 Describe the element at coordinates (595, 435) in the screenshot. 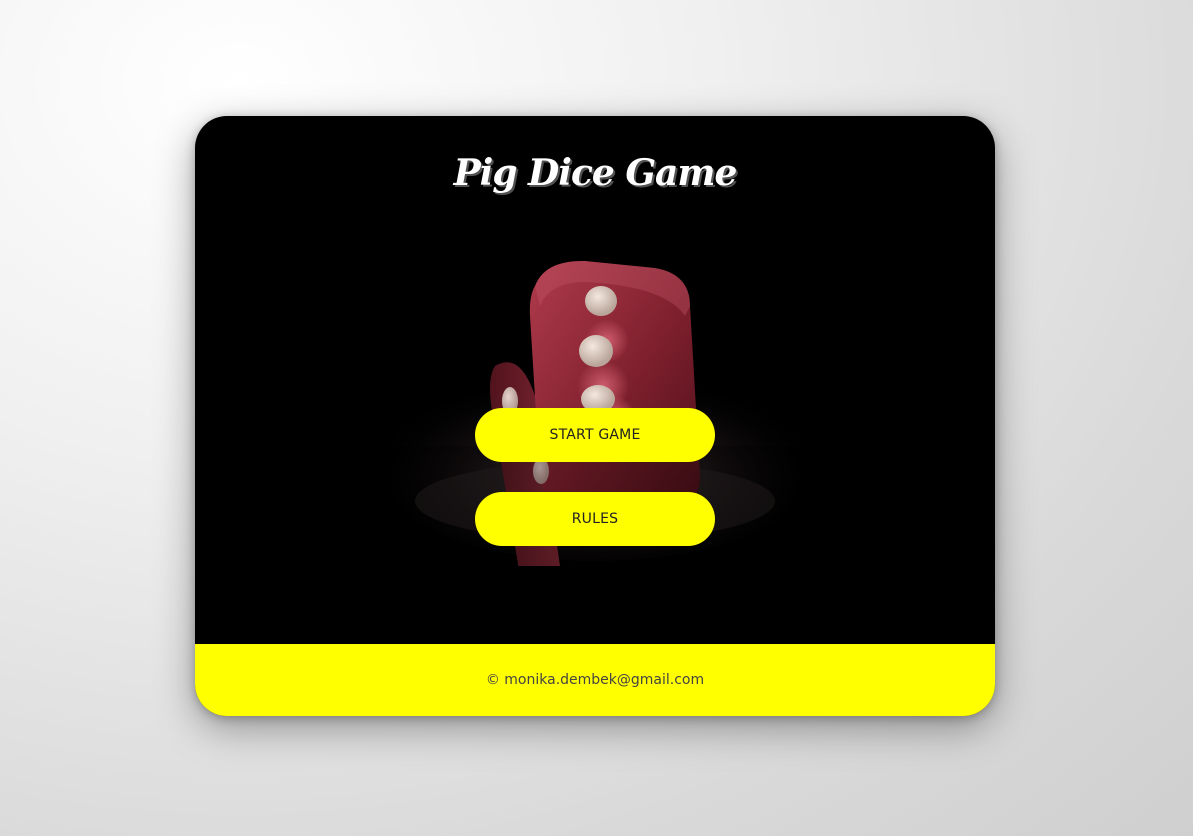

I see `start-game-button: START GAME` at that location.